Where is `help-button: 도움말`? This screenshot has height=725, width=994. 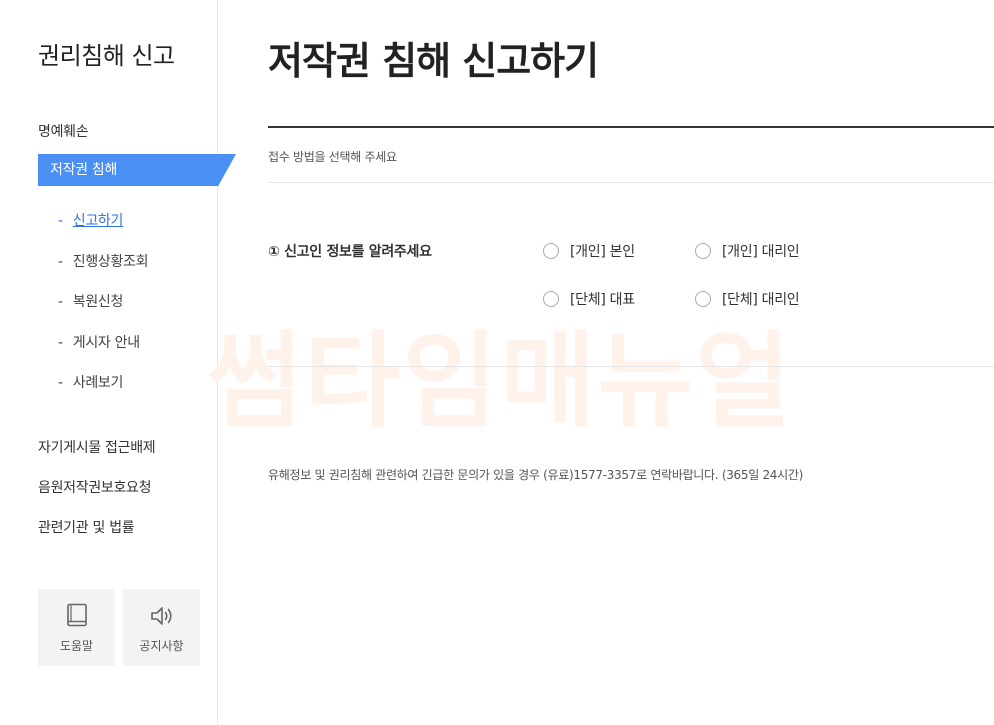
help-button: 도움말 is located at coordinates (76, 627).